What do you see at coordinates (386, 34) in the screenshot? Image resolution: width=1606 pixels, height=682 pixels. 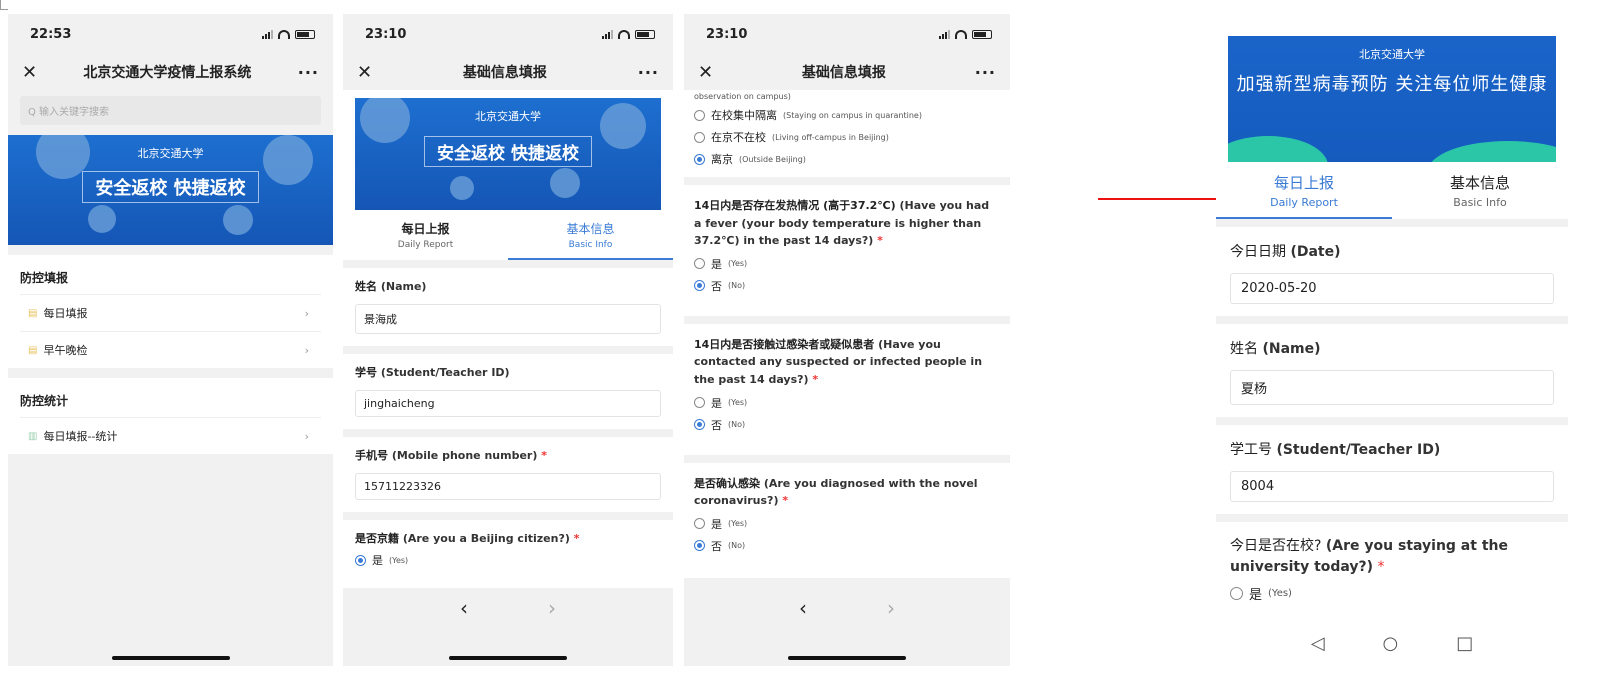 I see `status-time: 23:10` at bounding box center [386, 34].